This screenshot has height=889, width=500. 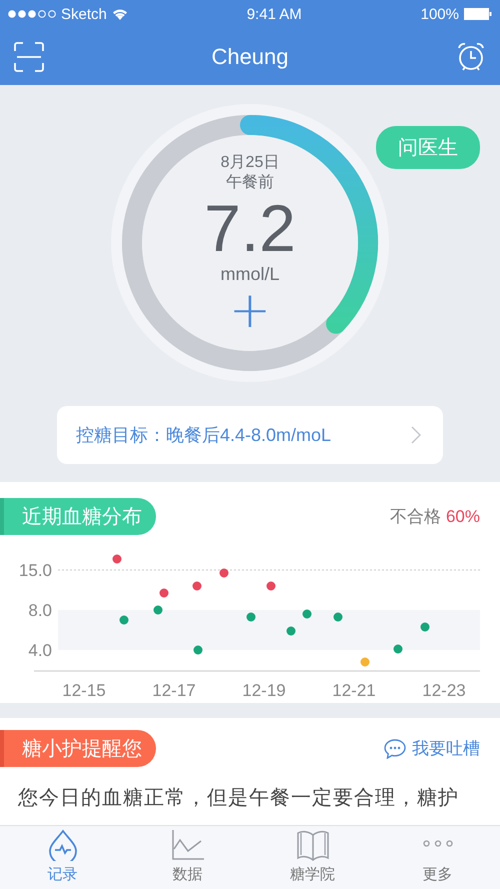 What do you see at coordinates (250, 228) in the screenshot?
I see `glucose-value: 7.2` at bounding box center [250, 228].